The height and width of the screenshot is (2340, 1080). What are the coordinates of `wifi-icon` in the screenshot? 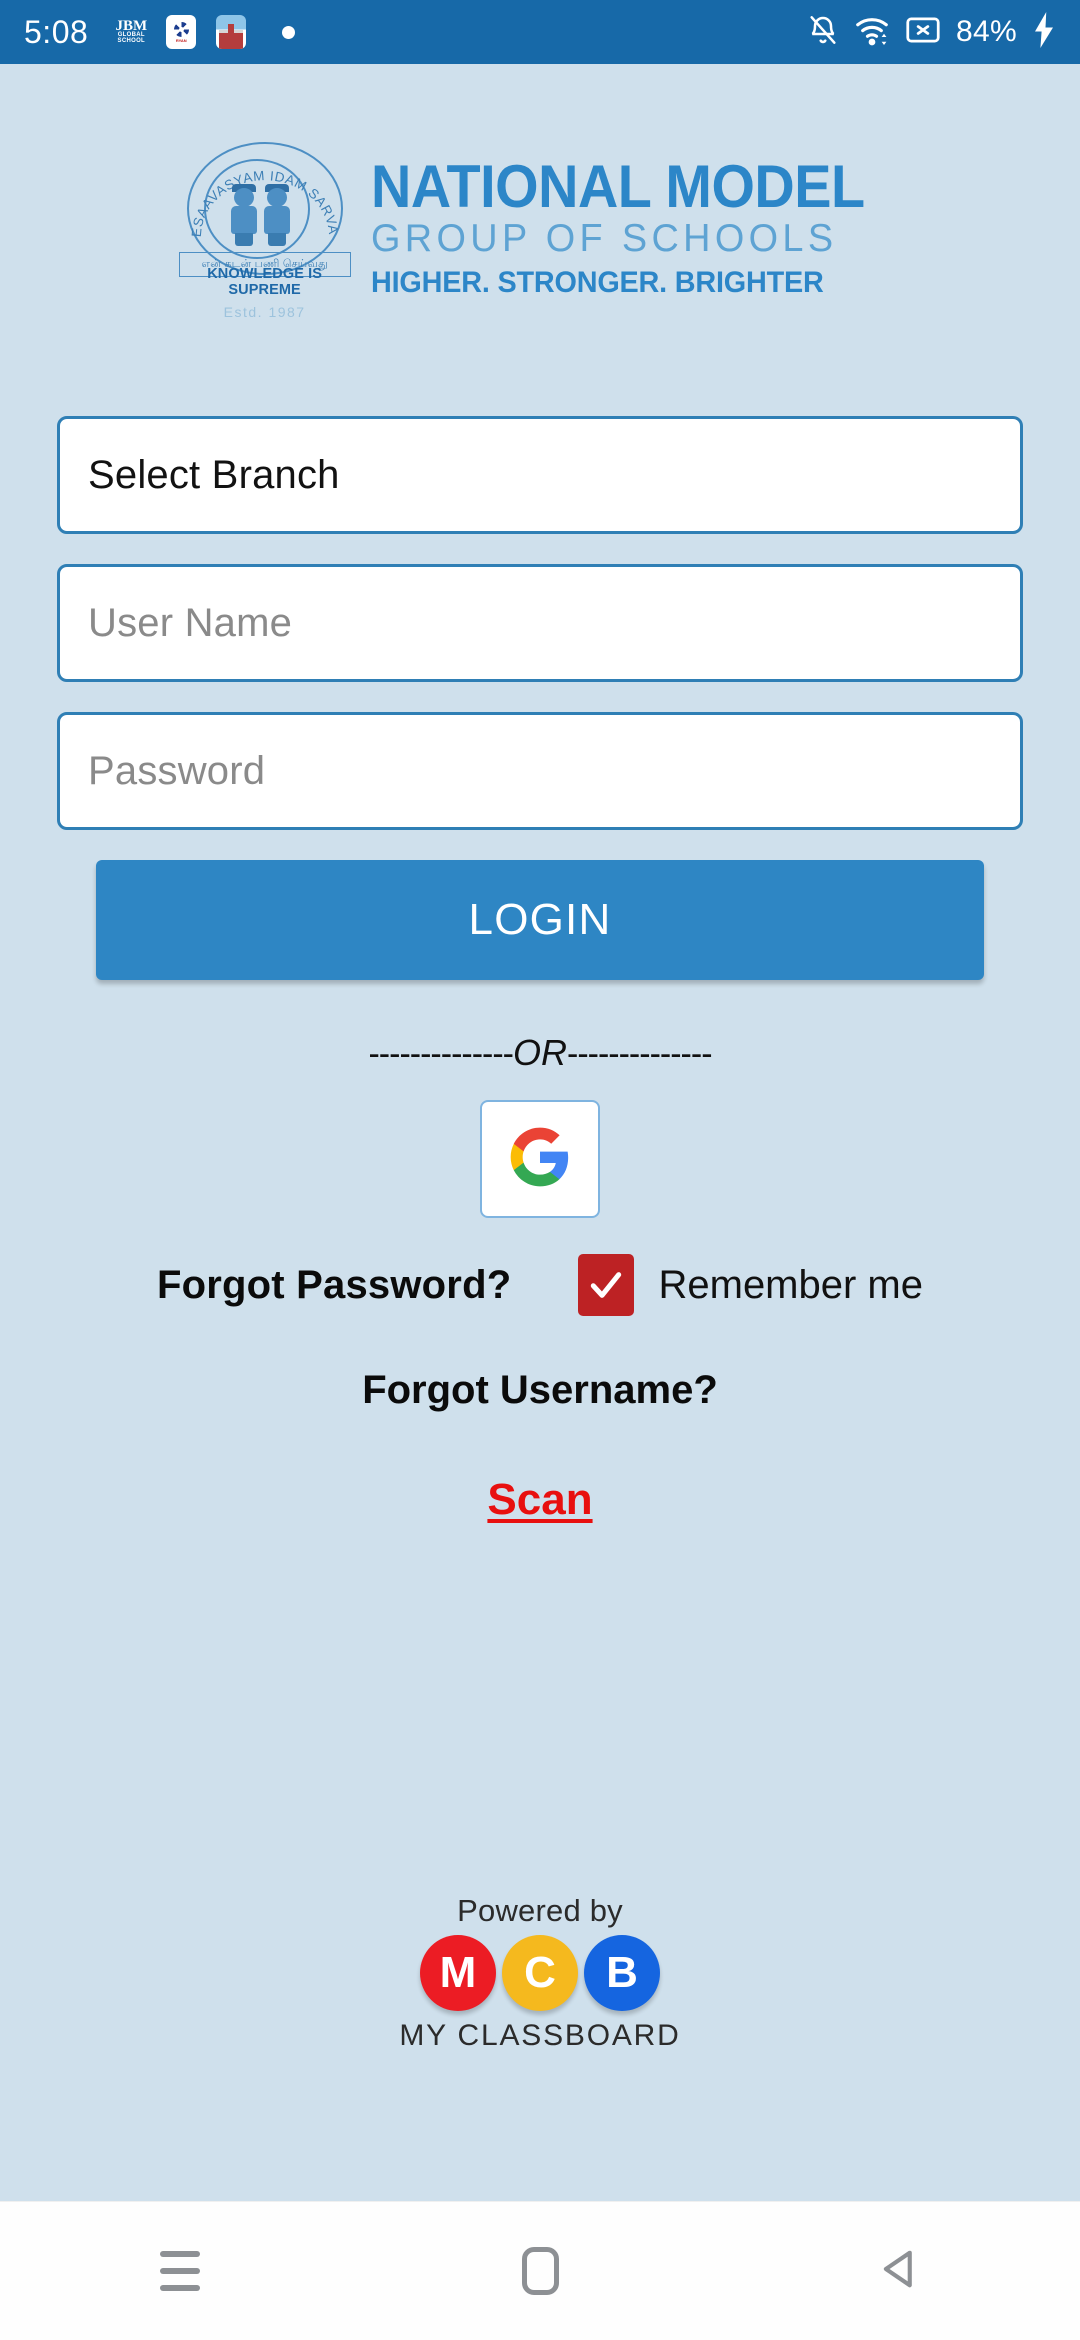 It's located at (872, 32).